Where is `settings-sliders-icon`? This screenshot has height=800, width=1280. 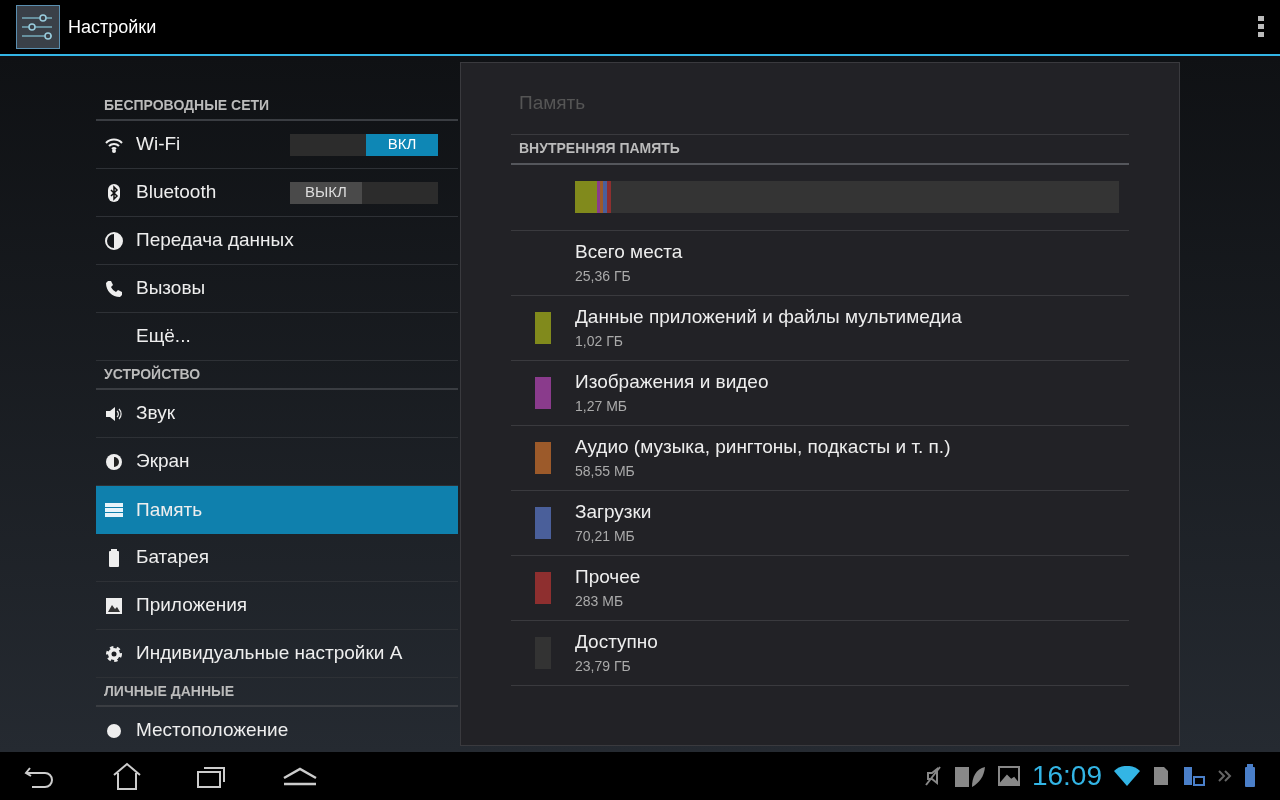
settings-sliders-icon is located at coordinates (38, 27).